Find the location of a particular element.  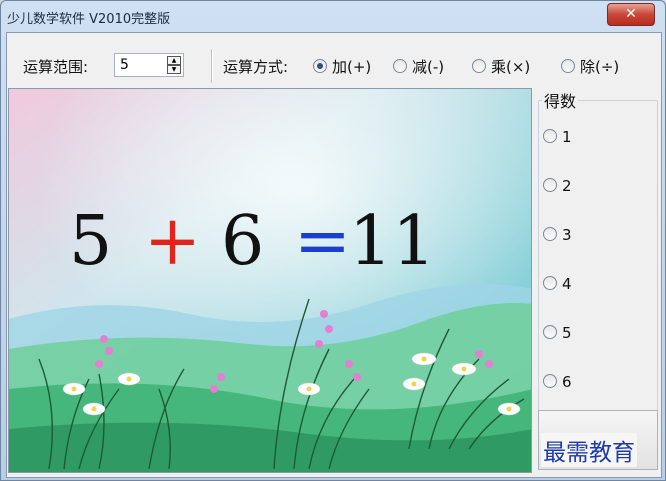

choice-4: 4 is located at coordinates (557, 284).